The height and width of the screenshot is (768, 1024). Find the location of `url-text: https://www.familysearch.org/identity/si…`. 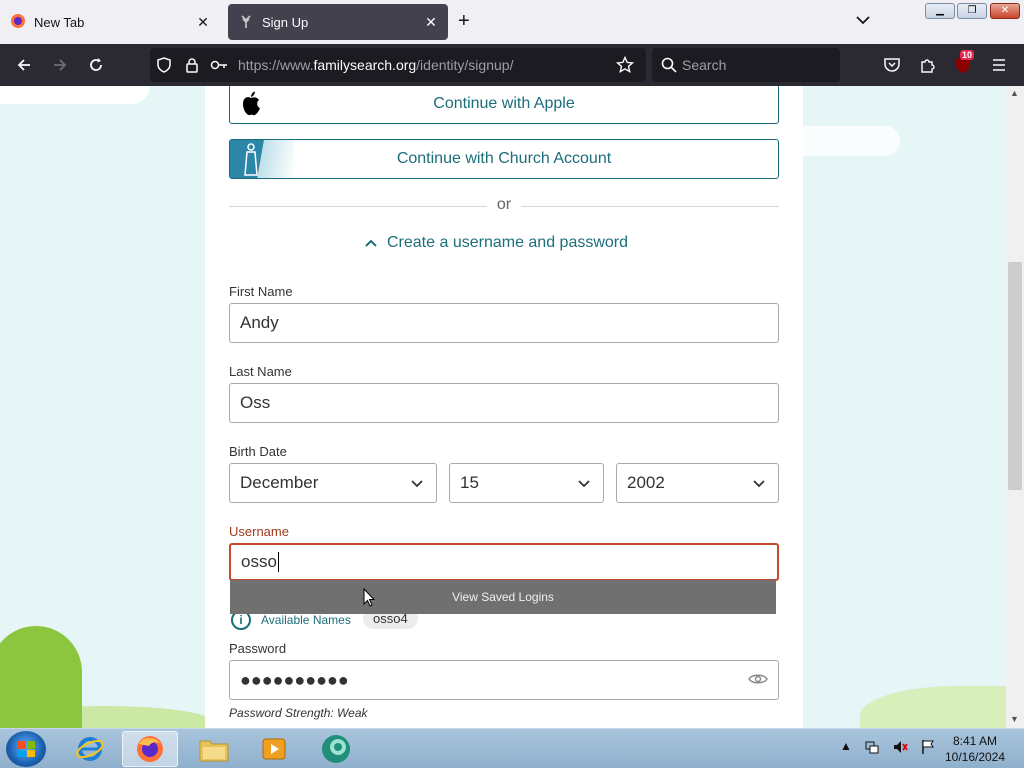

url-text: https://www.familysearch.org/identity/si… is located at coordinates (375, 65).